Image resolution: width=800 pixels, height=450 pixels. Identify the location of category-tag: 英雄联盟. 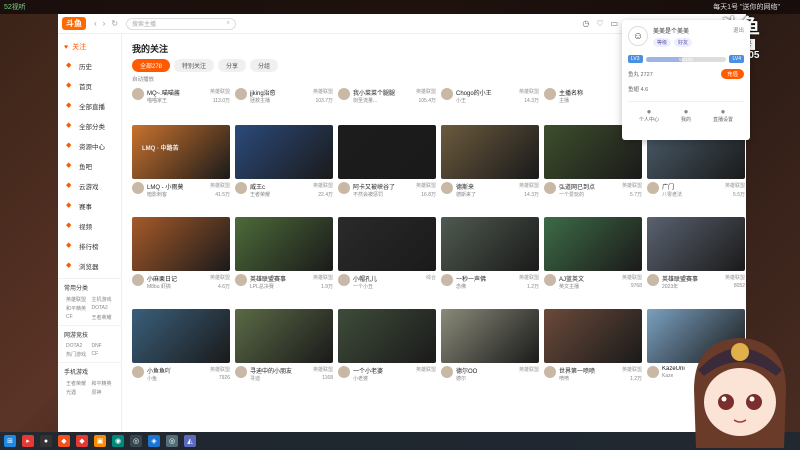
(77, 299).